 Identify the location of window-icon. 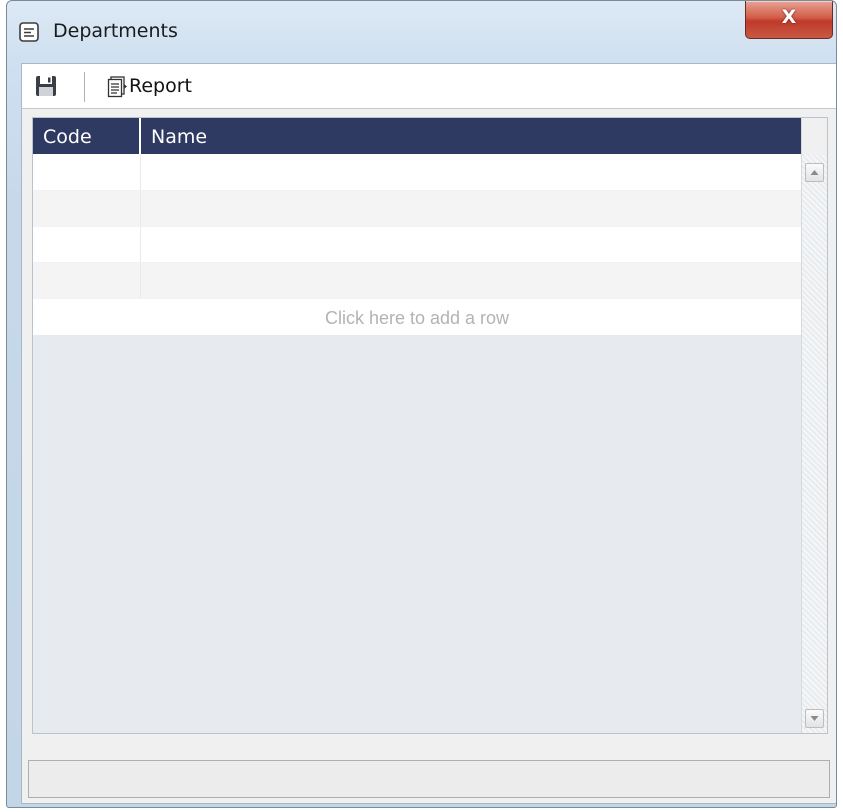
(29, 32).